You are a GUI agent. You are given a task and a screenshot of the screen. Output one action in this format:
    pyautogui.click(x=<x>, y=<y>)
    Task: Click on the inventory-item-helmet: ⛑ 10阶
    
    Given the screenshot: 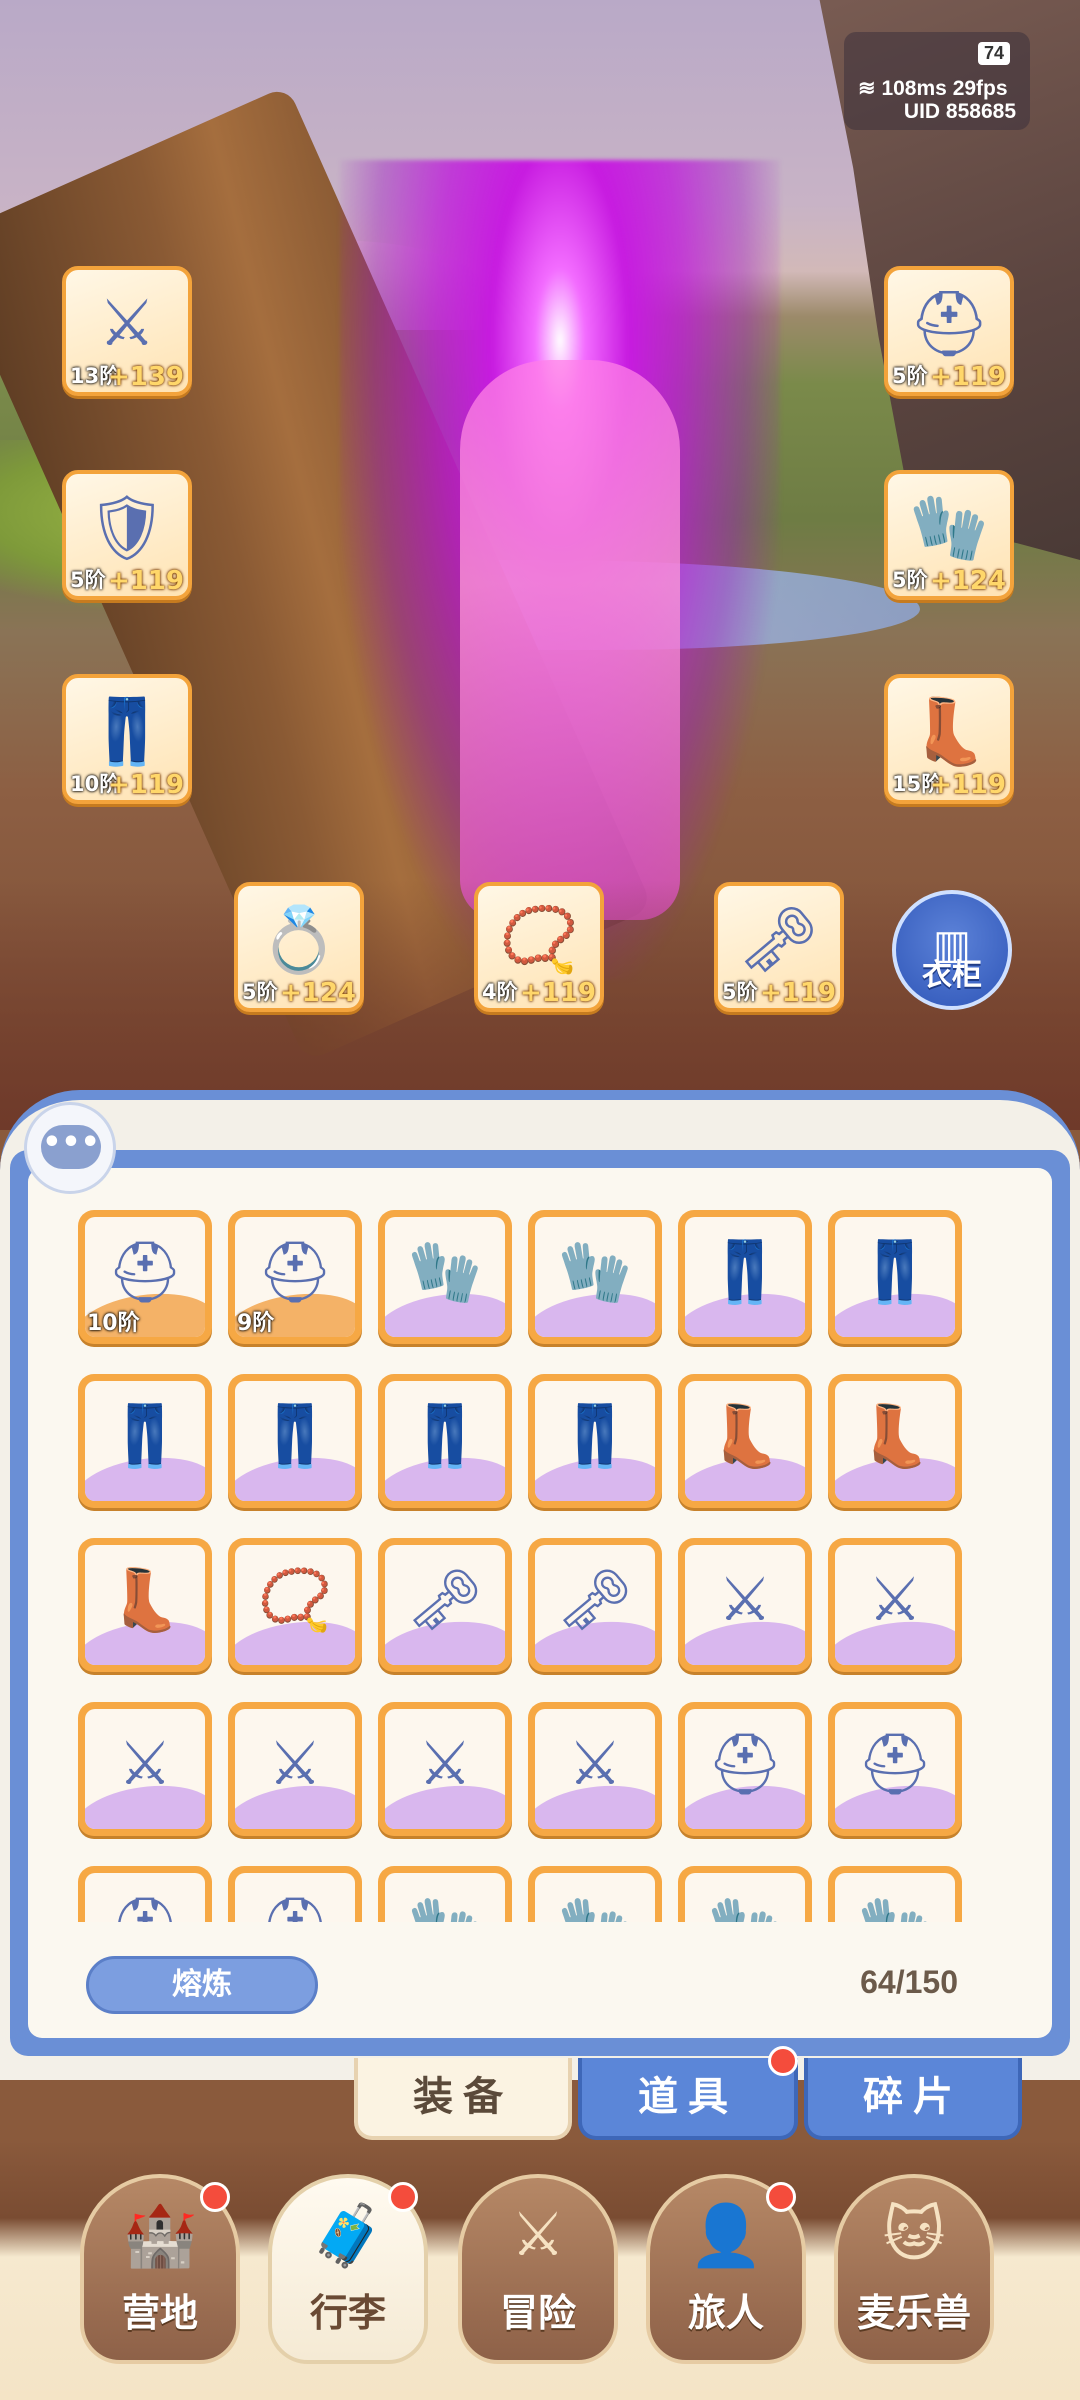 What is the action you would take?
    pyautogui.click(x=145, y=1277)
    